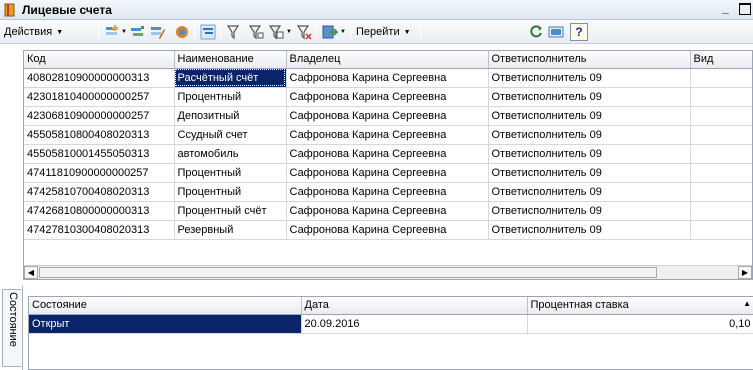 The width and height of the screenshot is (753, 370). What do you see at coordinates (330, 32) in the screenshot?
I see `output-icon` at bounding box center [330, 32].